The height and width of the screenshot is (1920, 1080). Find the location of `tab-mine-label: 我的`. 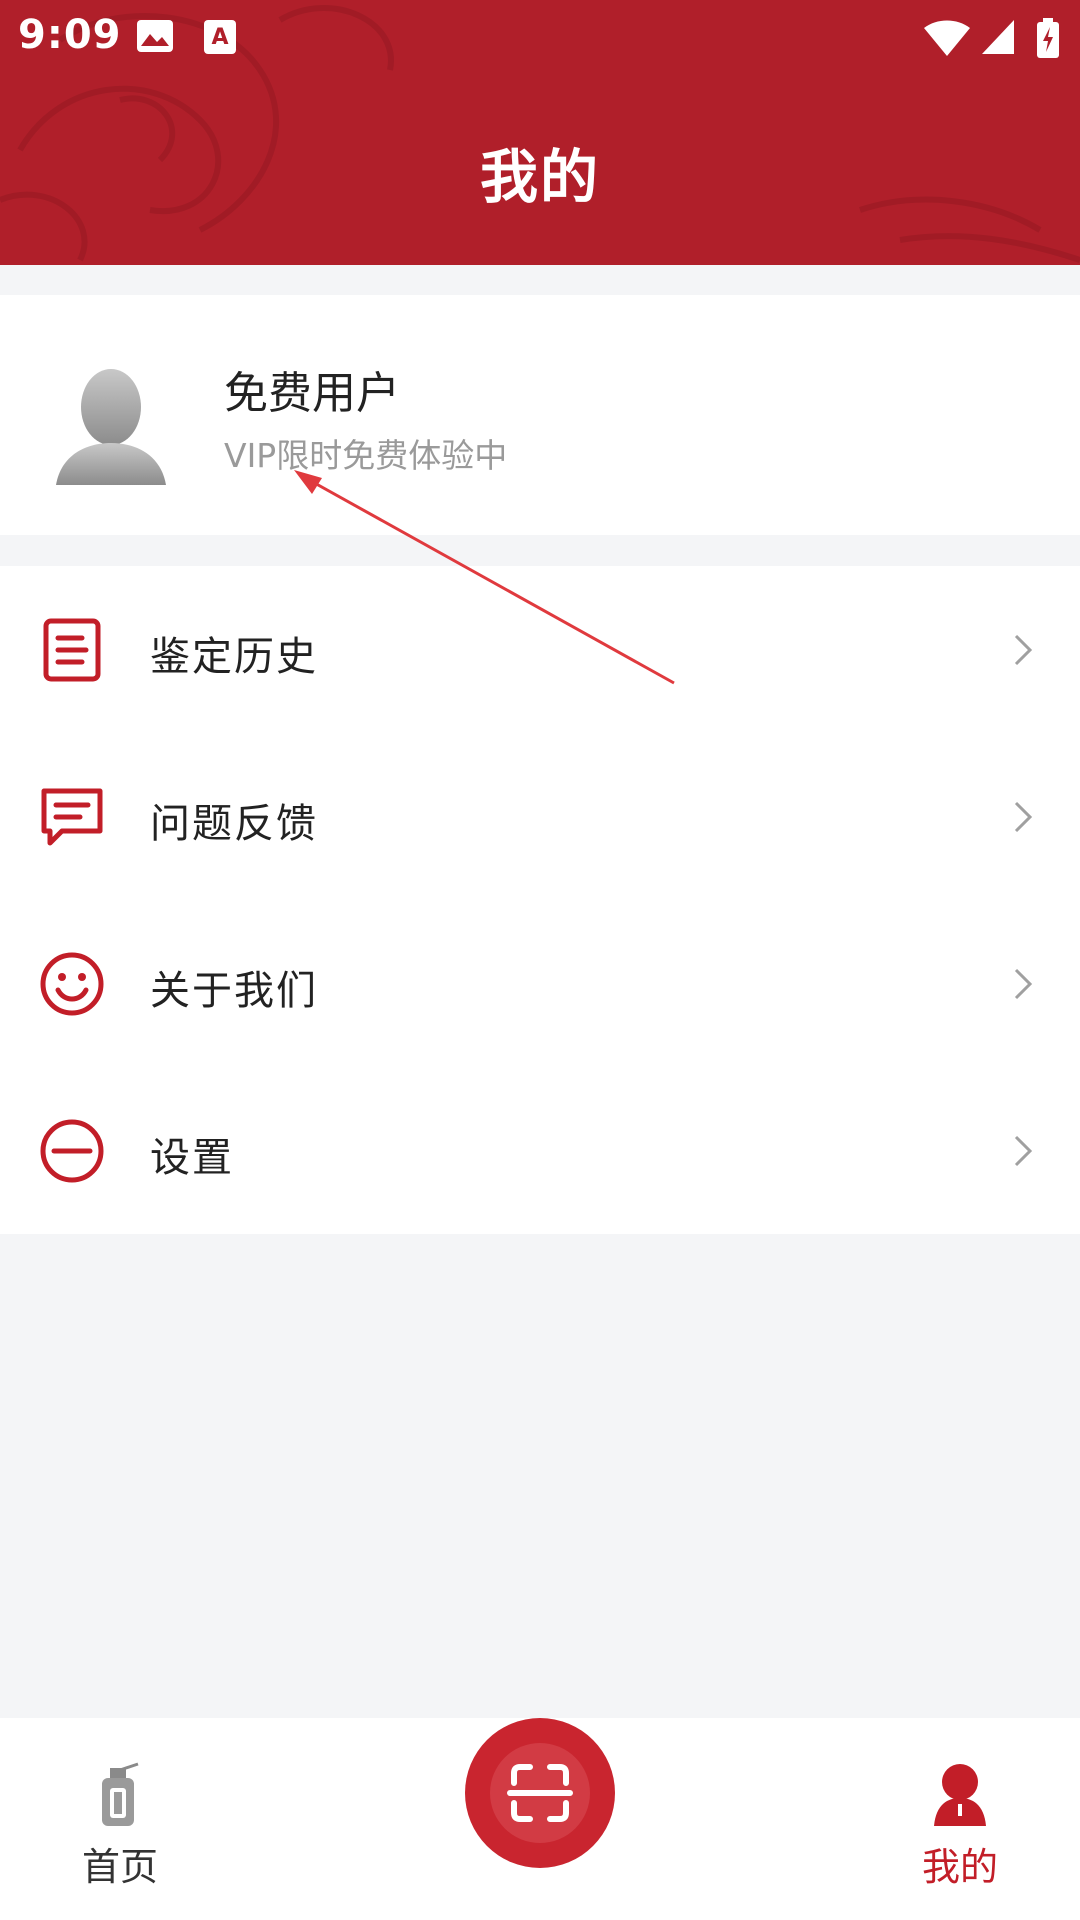

tab-mine-label: 我的 is located at coordinates (959, 1867).